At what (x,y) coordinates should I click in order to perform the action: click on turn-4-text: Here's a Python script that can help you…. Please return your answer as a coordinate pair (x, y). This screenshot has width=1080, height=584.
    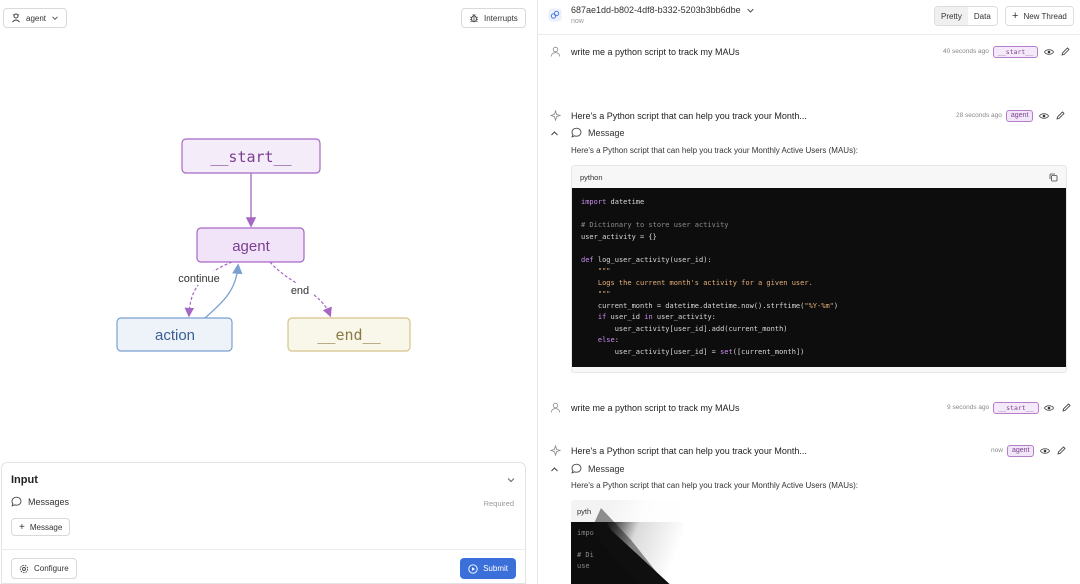
    Looking at the image, I should click on (689, 451).